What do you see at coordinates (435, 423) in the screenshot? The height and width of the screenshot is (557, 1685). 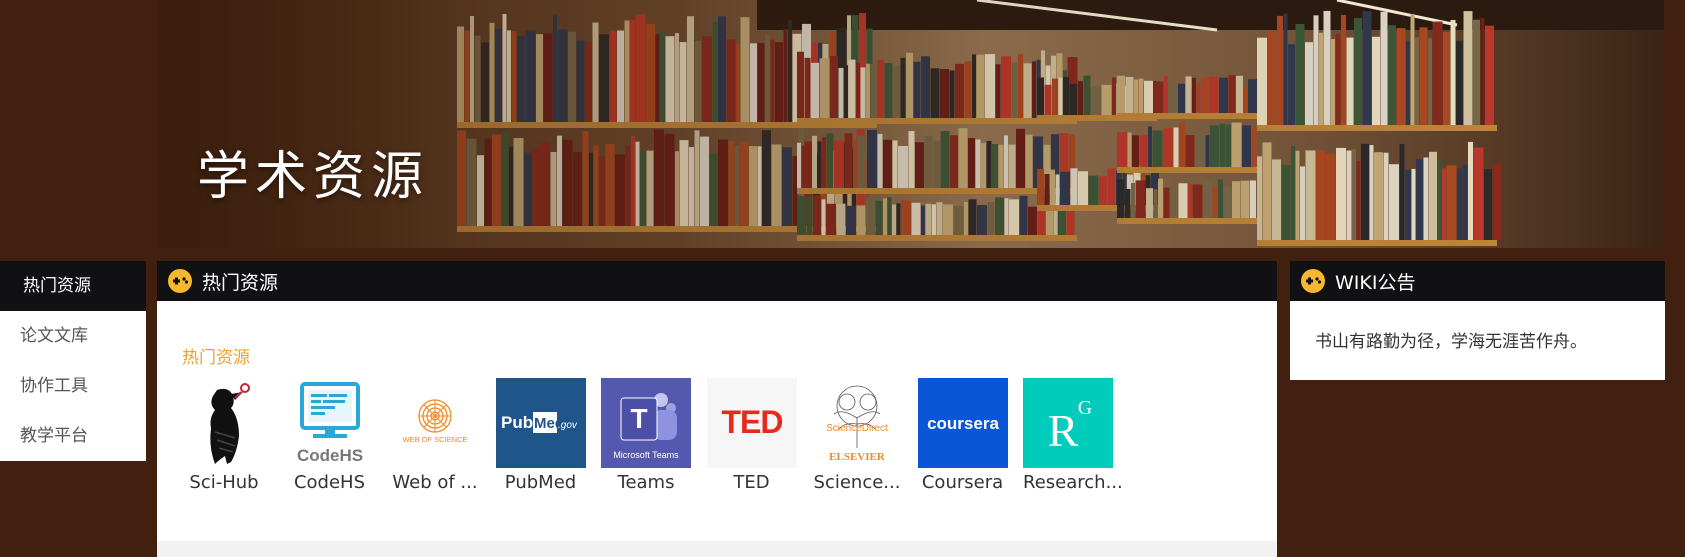 I see `web-of-science-icon: WEB OF SCIENCE` at bounding box center [435, 423].